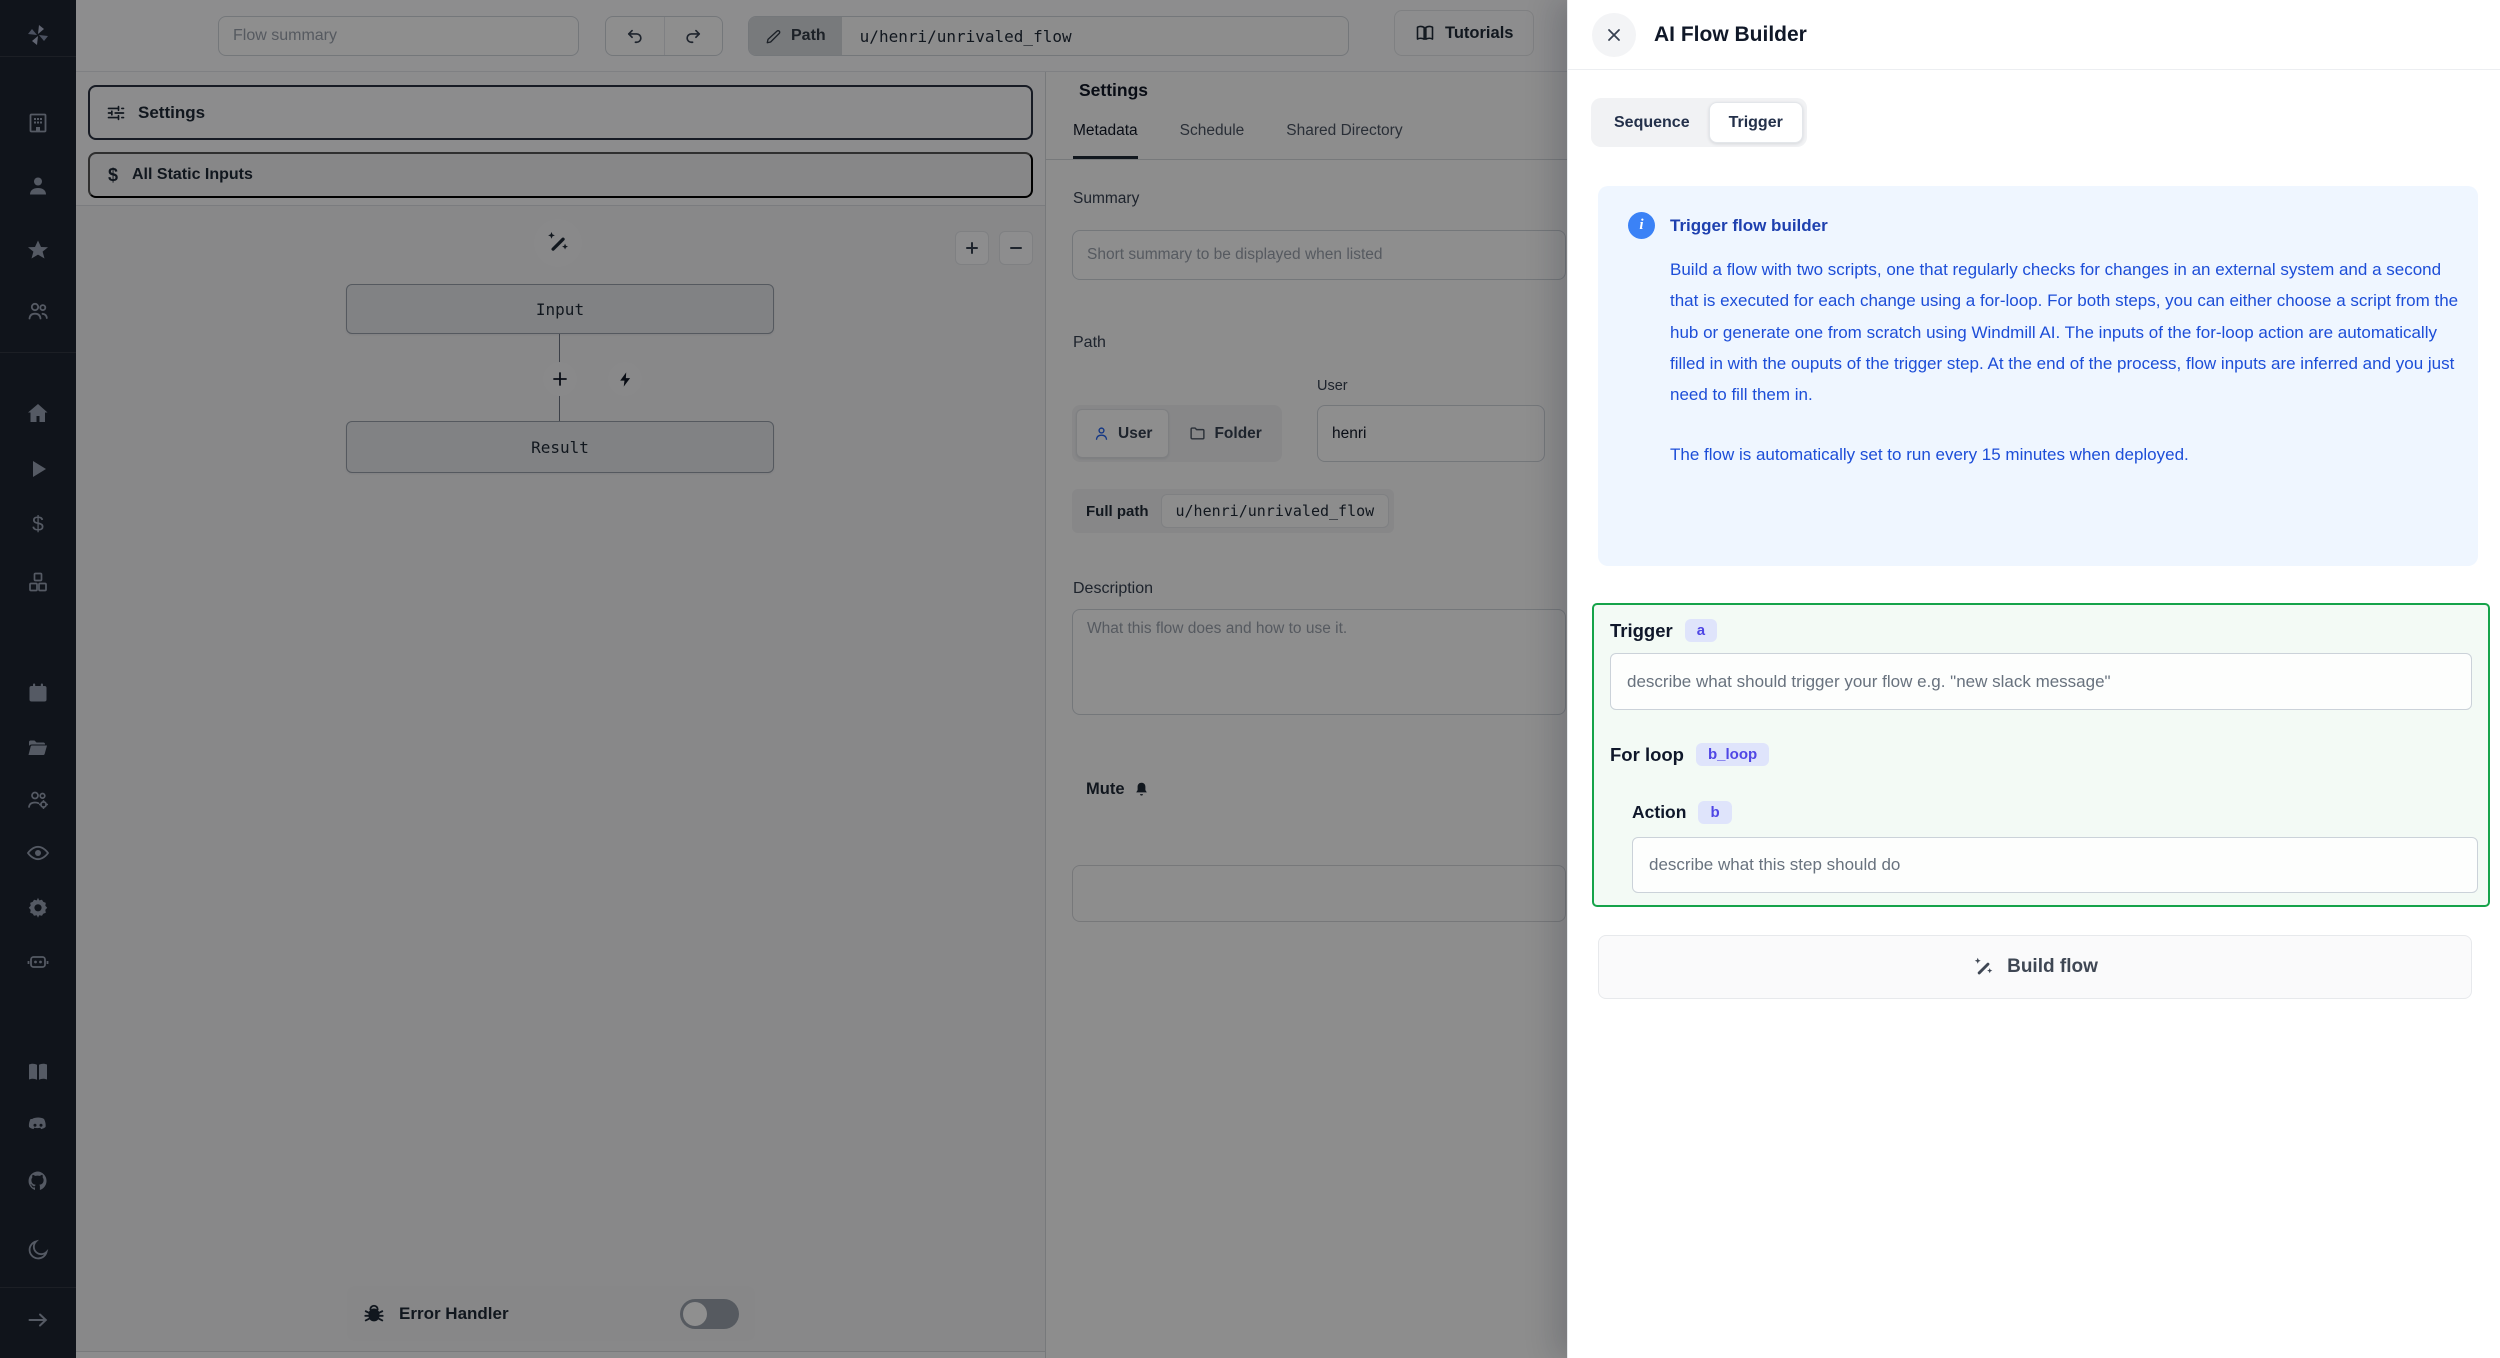  What do you see at coordinates (1730, 34) in the screenshot?
I see `drawer-title: AI Flow Builder` at bounding box center [1730, 34].